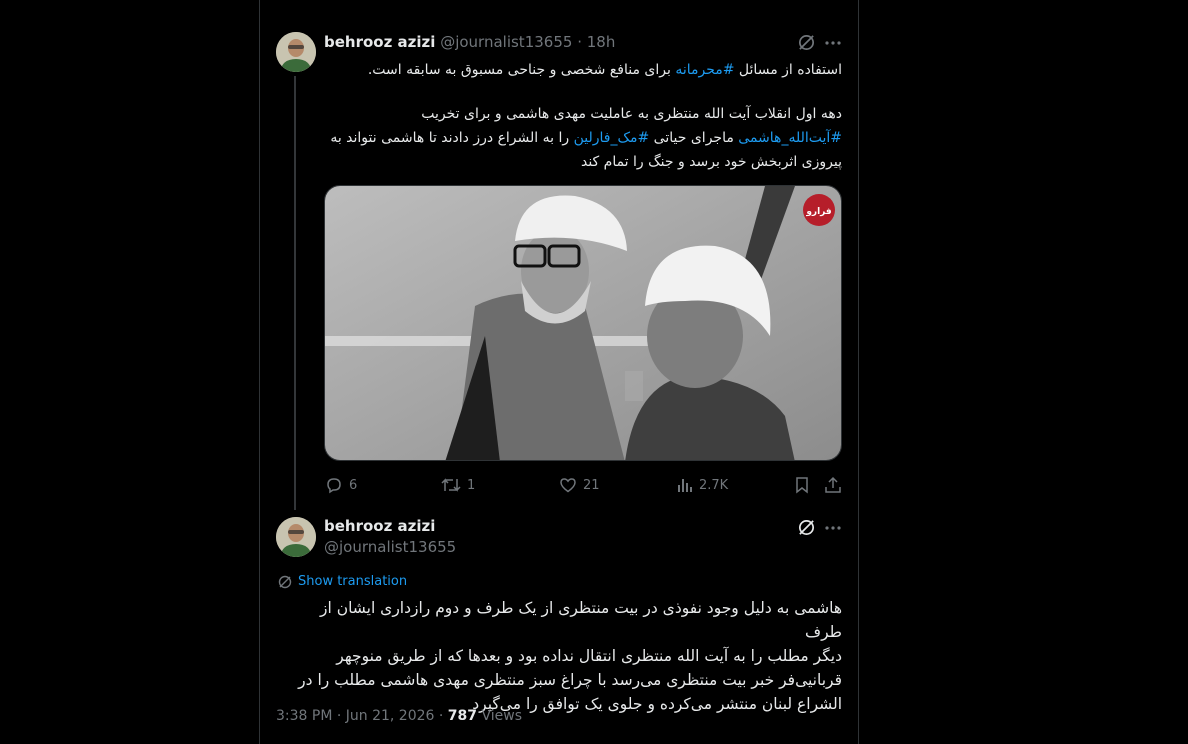  I want to click on translate-icon, so click(285, 581).